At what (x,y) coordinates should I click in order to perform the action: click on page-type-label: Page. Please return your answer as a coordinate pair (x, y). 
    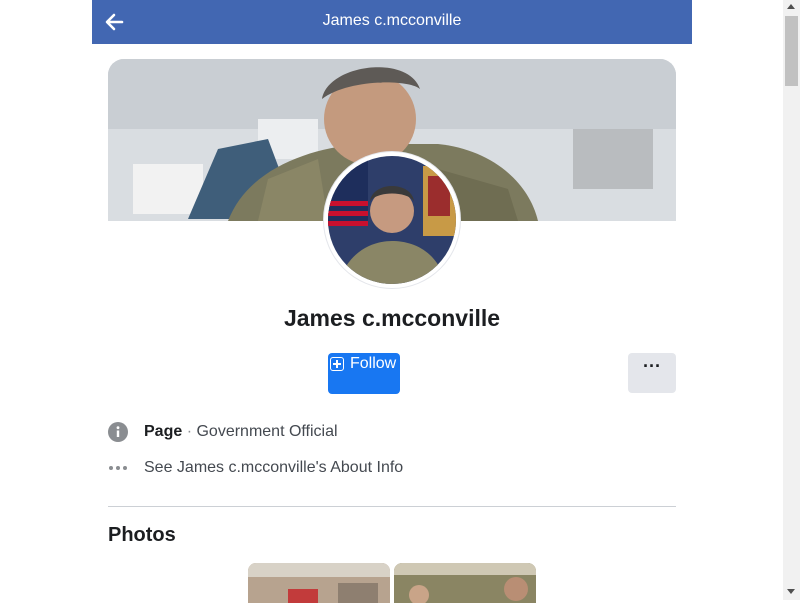
    Looking at the image, I should click on (163, 431).